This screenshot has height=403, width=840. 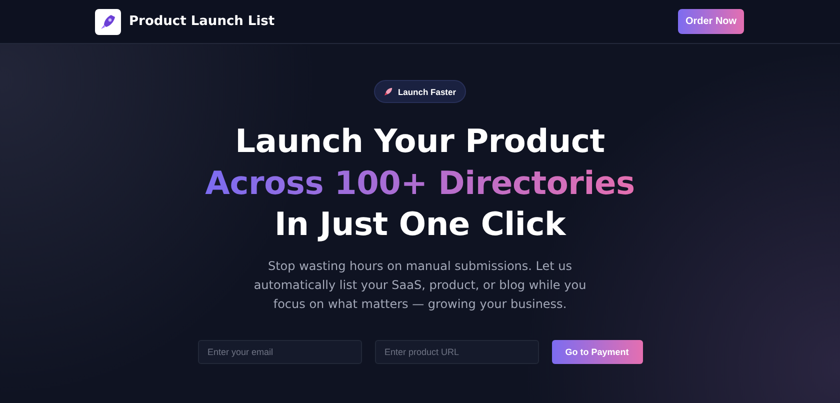 I want to click on hero-description: Stop wasting hours on manual submissions. Let us automatically list your SaaS, product, or blog while you focus on what matters — growing your business., so click(x=420, y=285).